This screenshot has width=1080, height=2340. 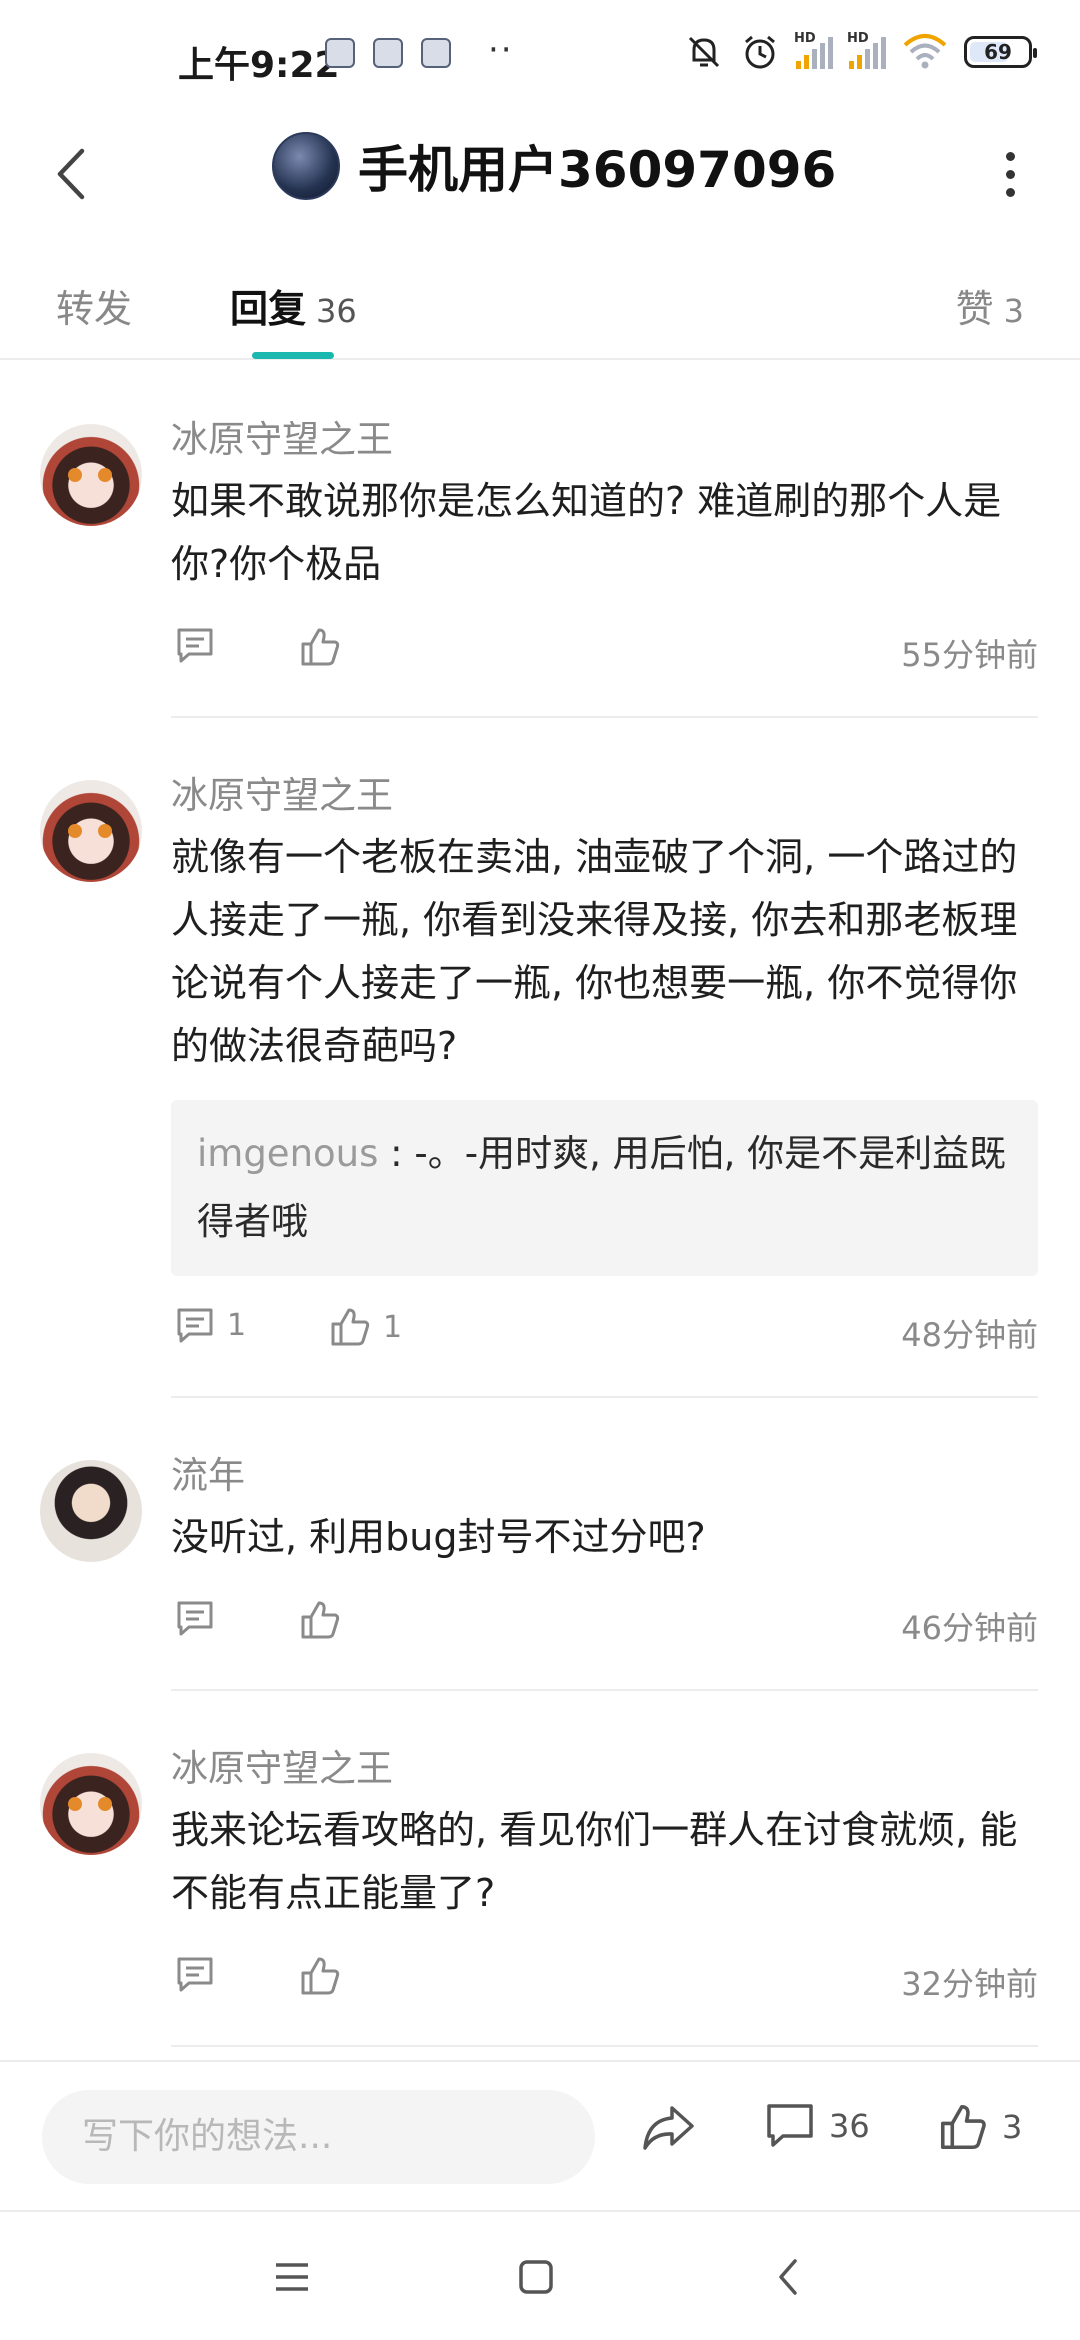 I want to click on tab-bar: 转发 回复 36 赞 3, so click(x=540, y=310).